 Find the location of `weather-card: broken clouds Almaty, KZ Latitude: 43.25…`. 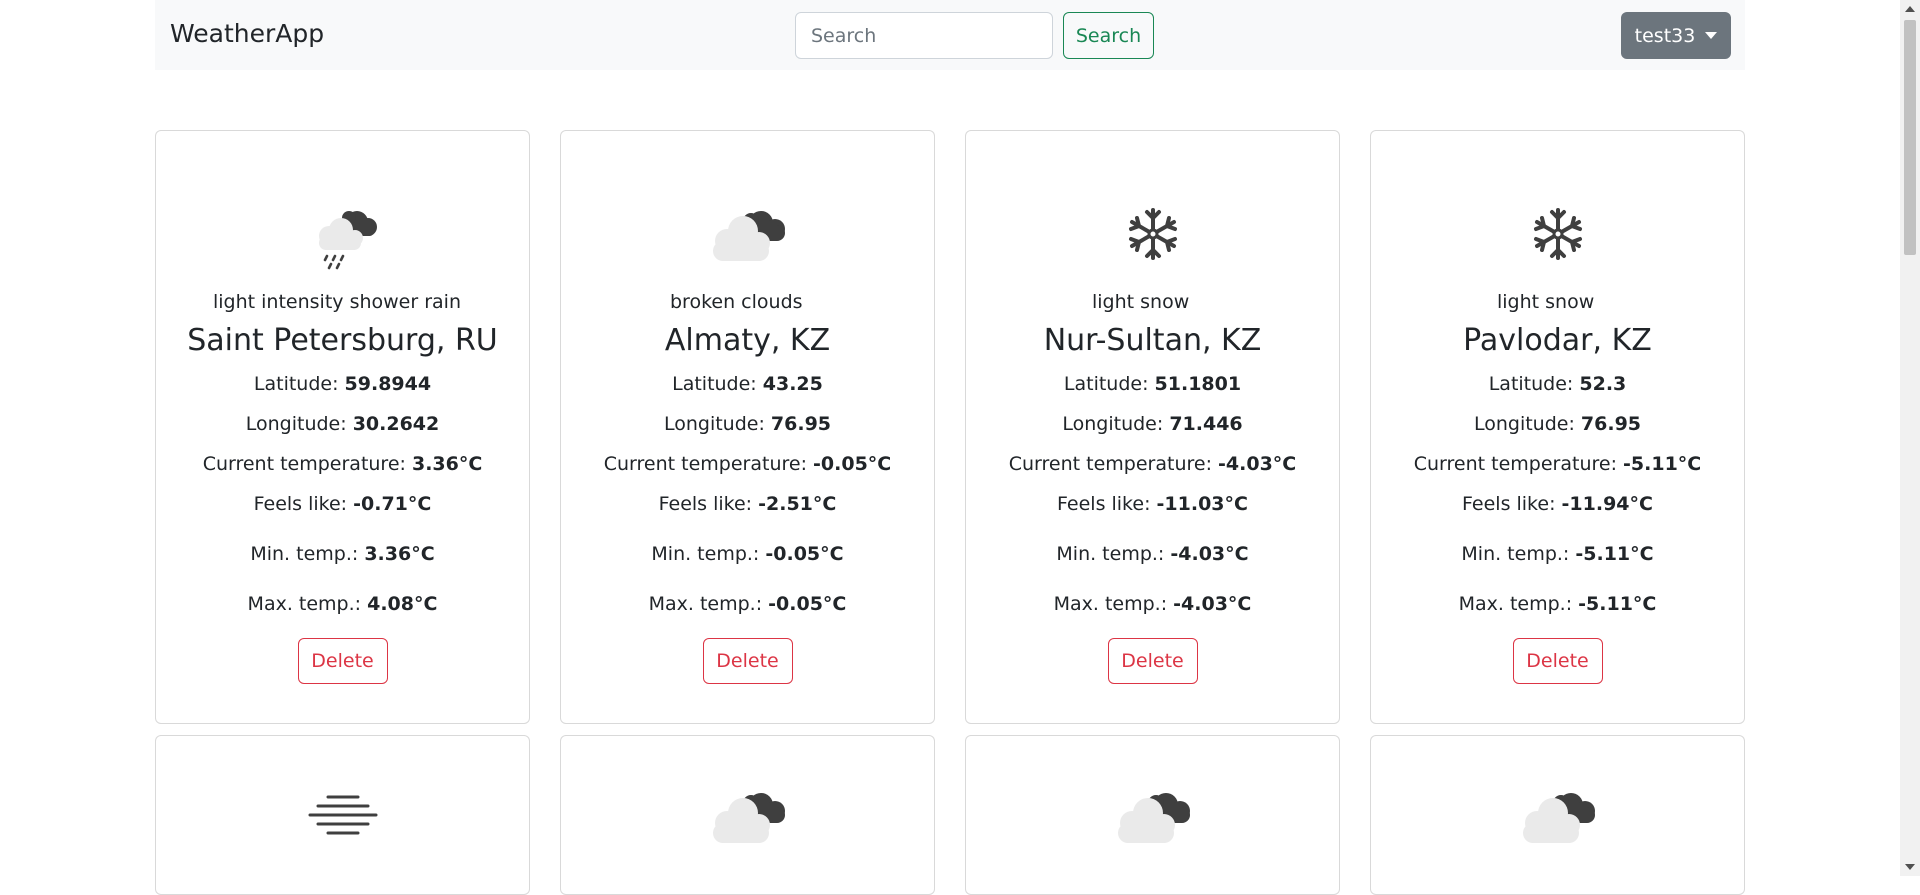

weather-card: broken clouds Almaty, KZ Latitude: 43.25… is located at coordinates (747, 427).